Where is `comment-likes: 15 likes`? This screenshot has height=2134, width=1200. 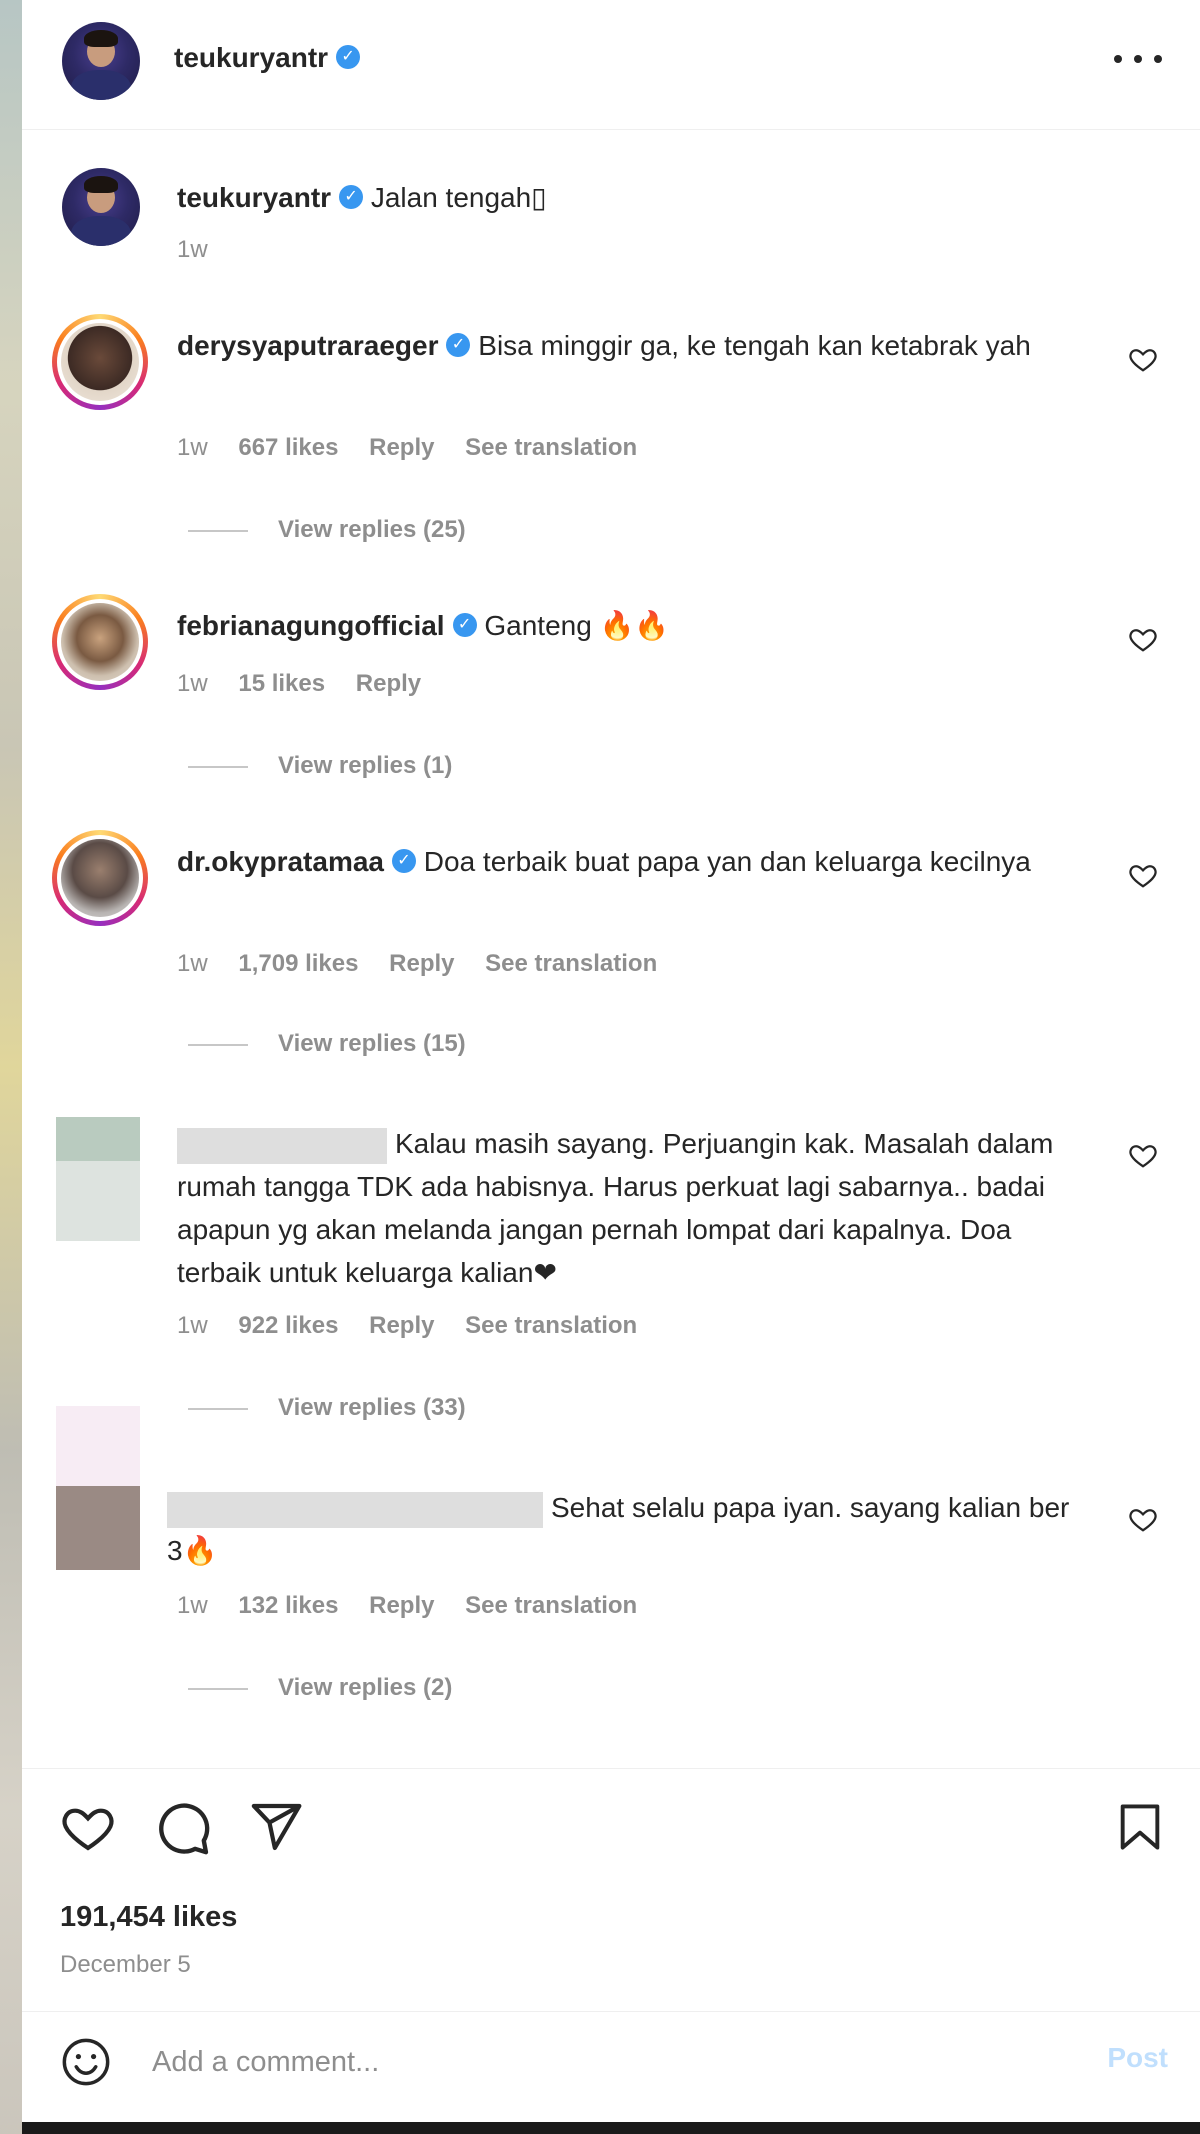
comment-likes: 15 likes is located at coordinates (281, 683).